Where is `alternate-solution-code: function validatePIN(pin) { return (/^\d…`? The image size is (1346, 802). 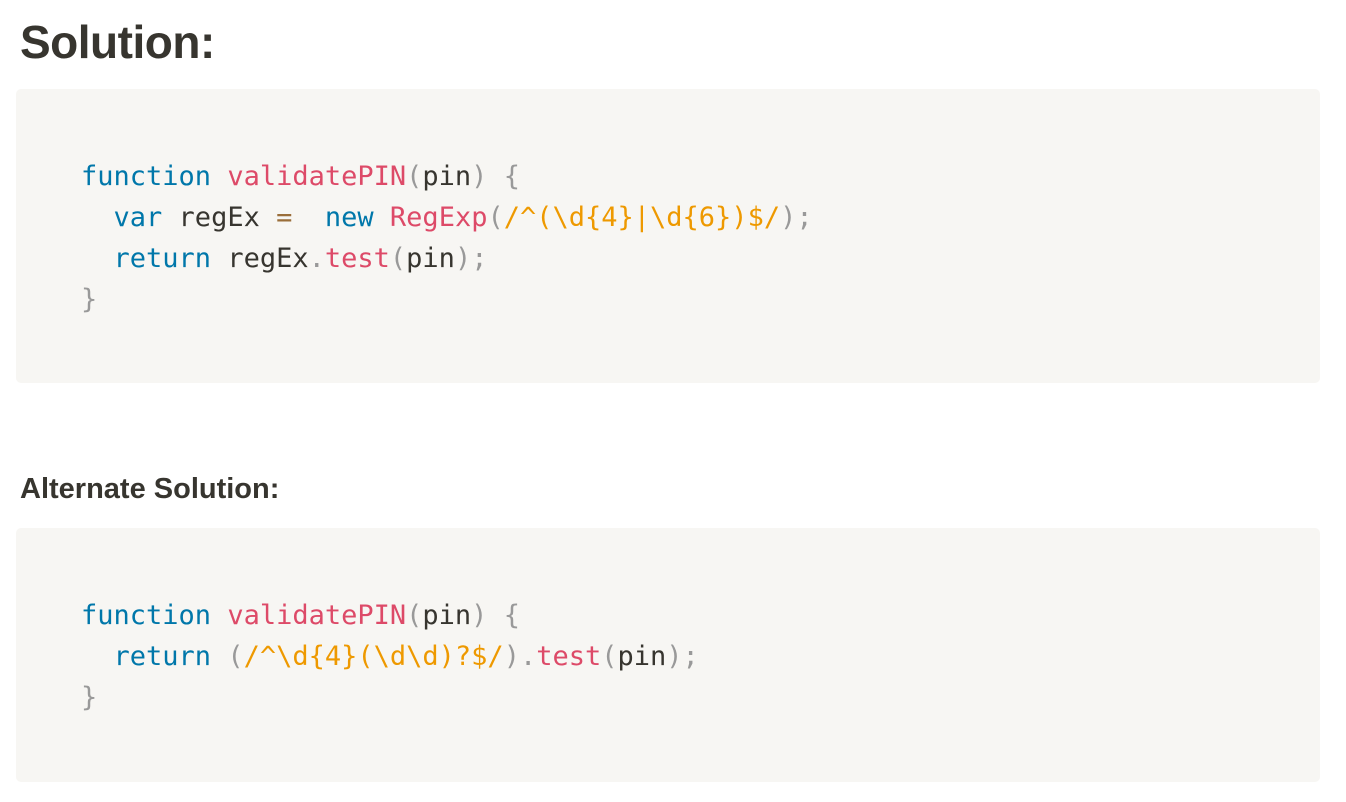
alternate-solution-code: function validatePIN(pin) { return (/^\d… is located at coordinates (390, 656).